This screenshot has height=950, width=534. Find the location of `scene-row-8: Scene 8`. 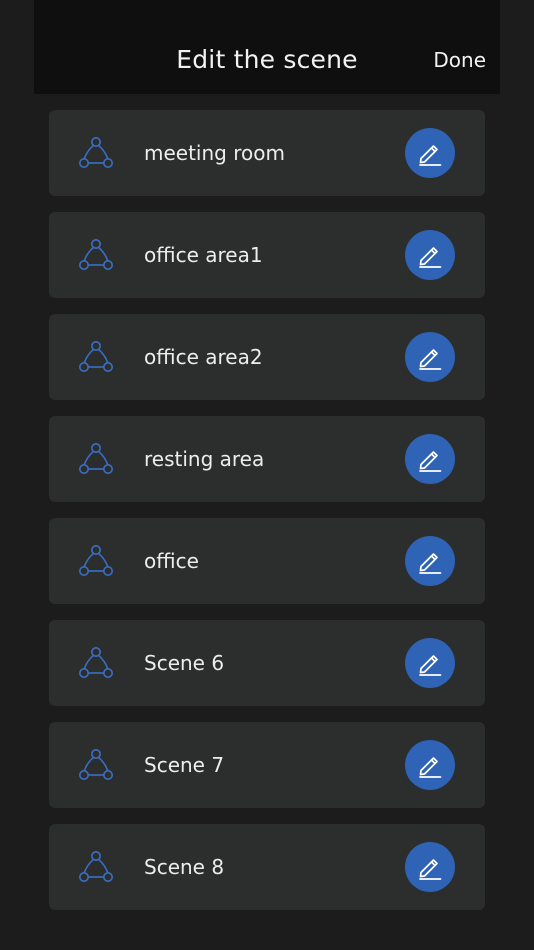

scene-row-8: Scene 8 is located at coordinates (267, 867).